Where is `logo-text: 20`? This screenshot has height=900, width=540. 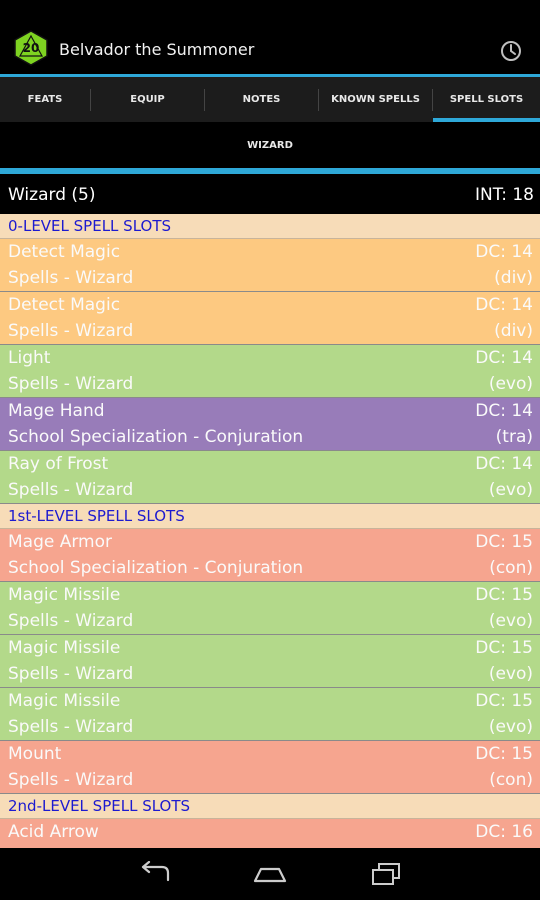 logo-text: 20 is located at coordinates (31, 48).